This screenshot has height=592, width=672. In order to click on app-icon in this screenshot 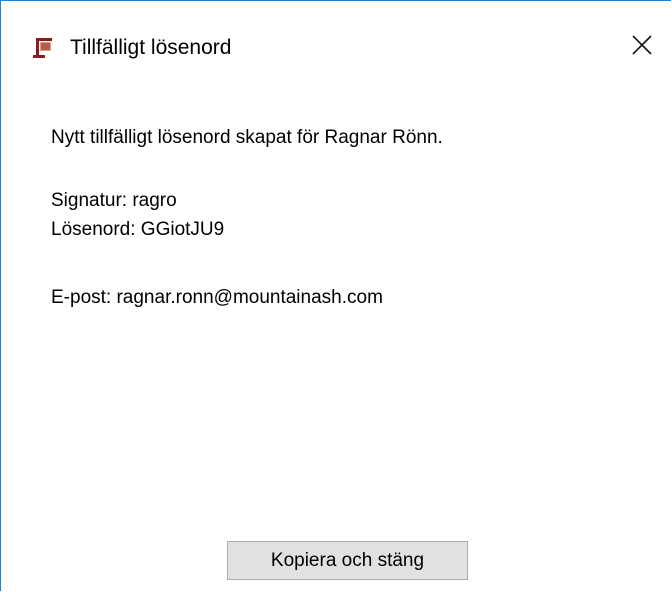, I will do `click(43, 48)`.